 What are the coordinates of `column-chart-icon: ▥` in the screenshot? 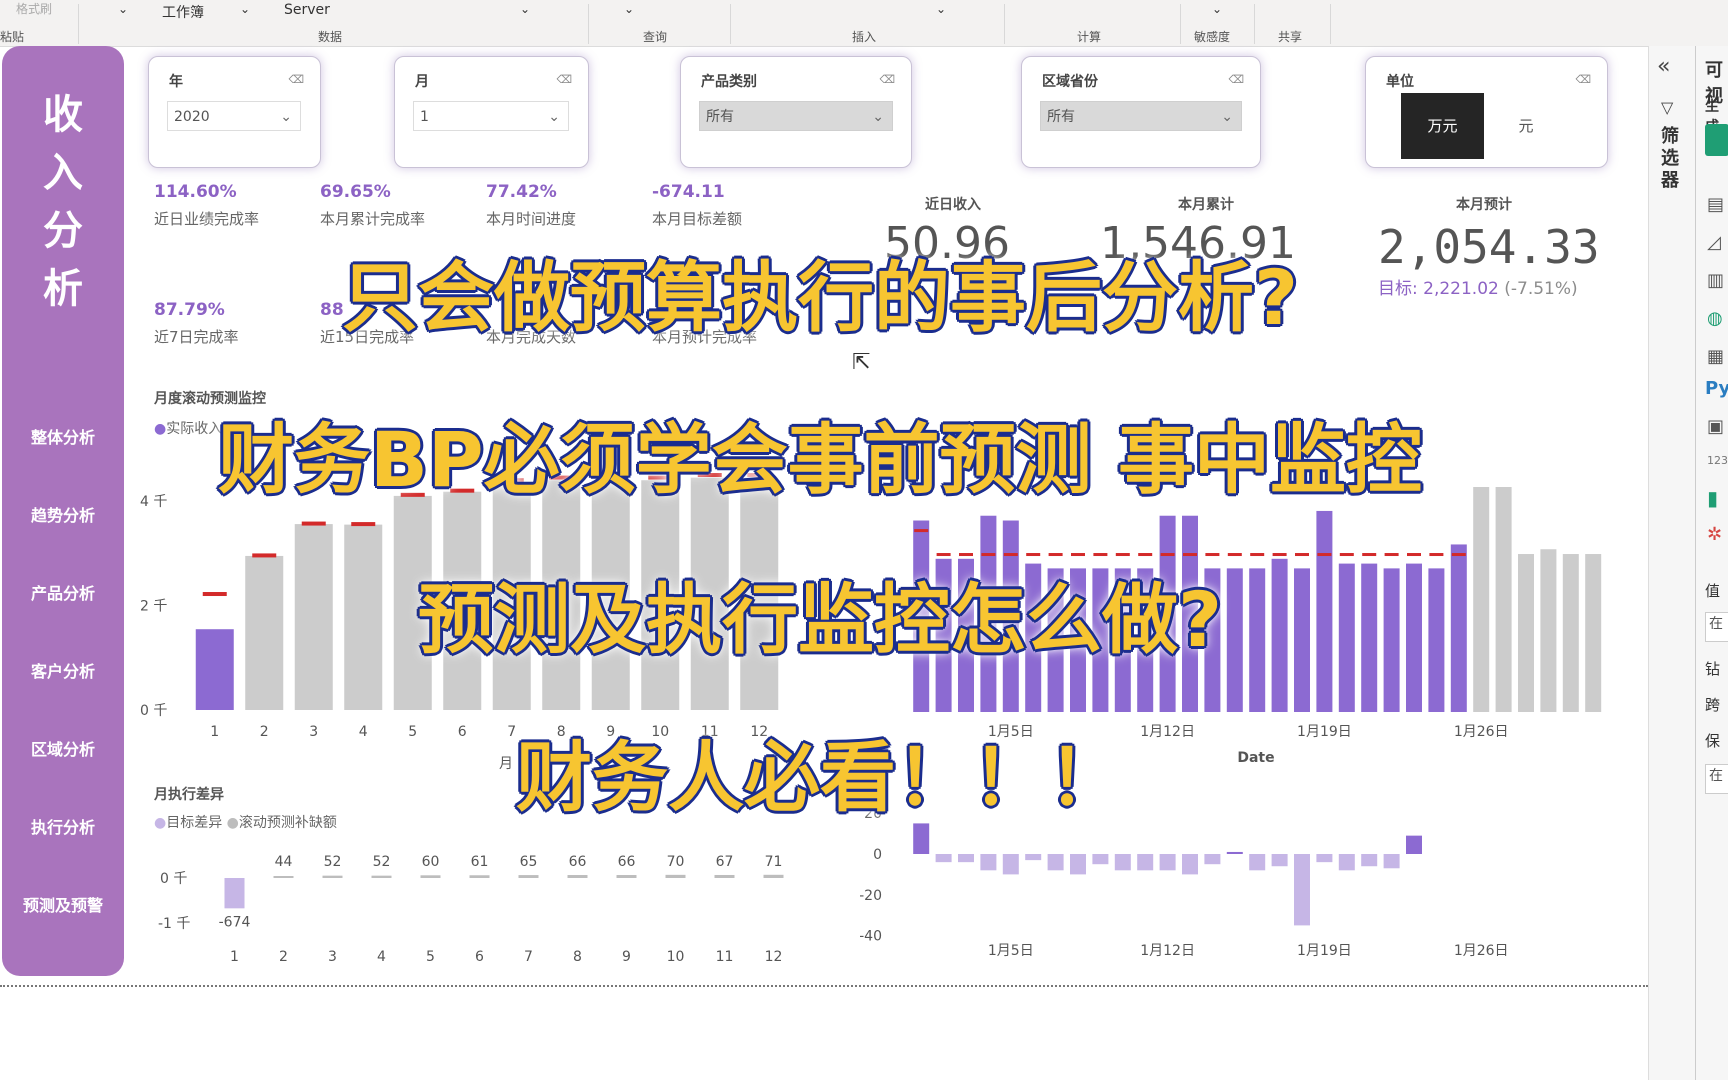 It's located at (1715, 280).